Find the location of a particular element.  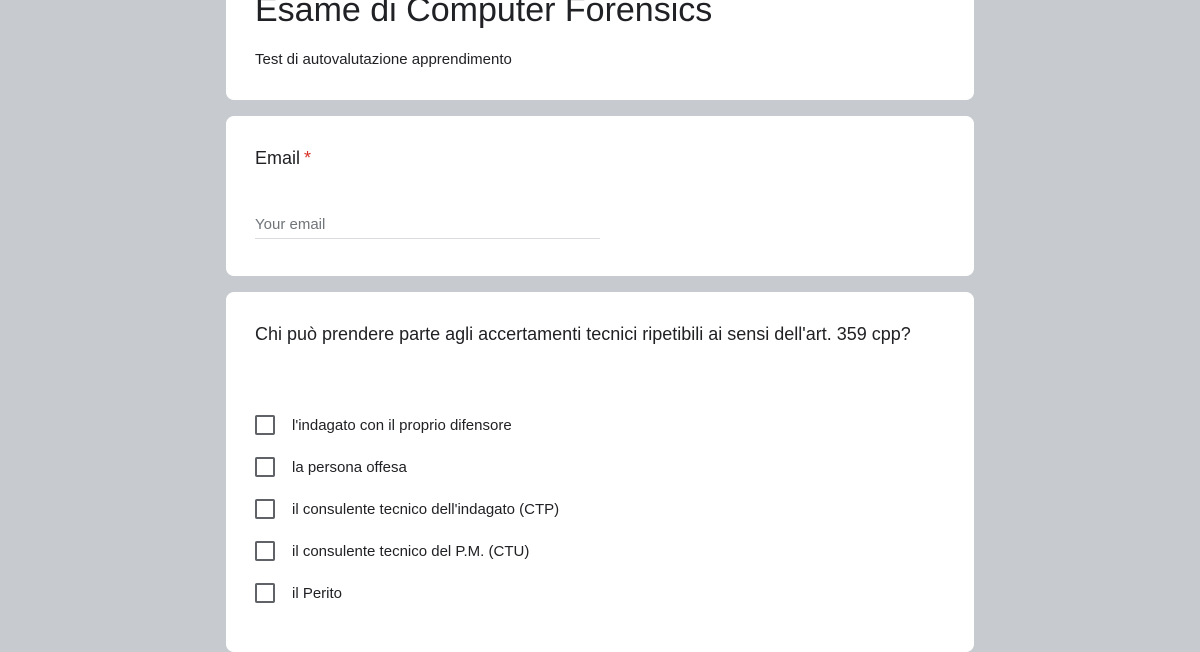

required-asterisk: * is located at coordinates (308, 158).